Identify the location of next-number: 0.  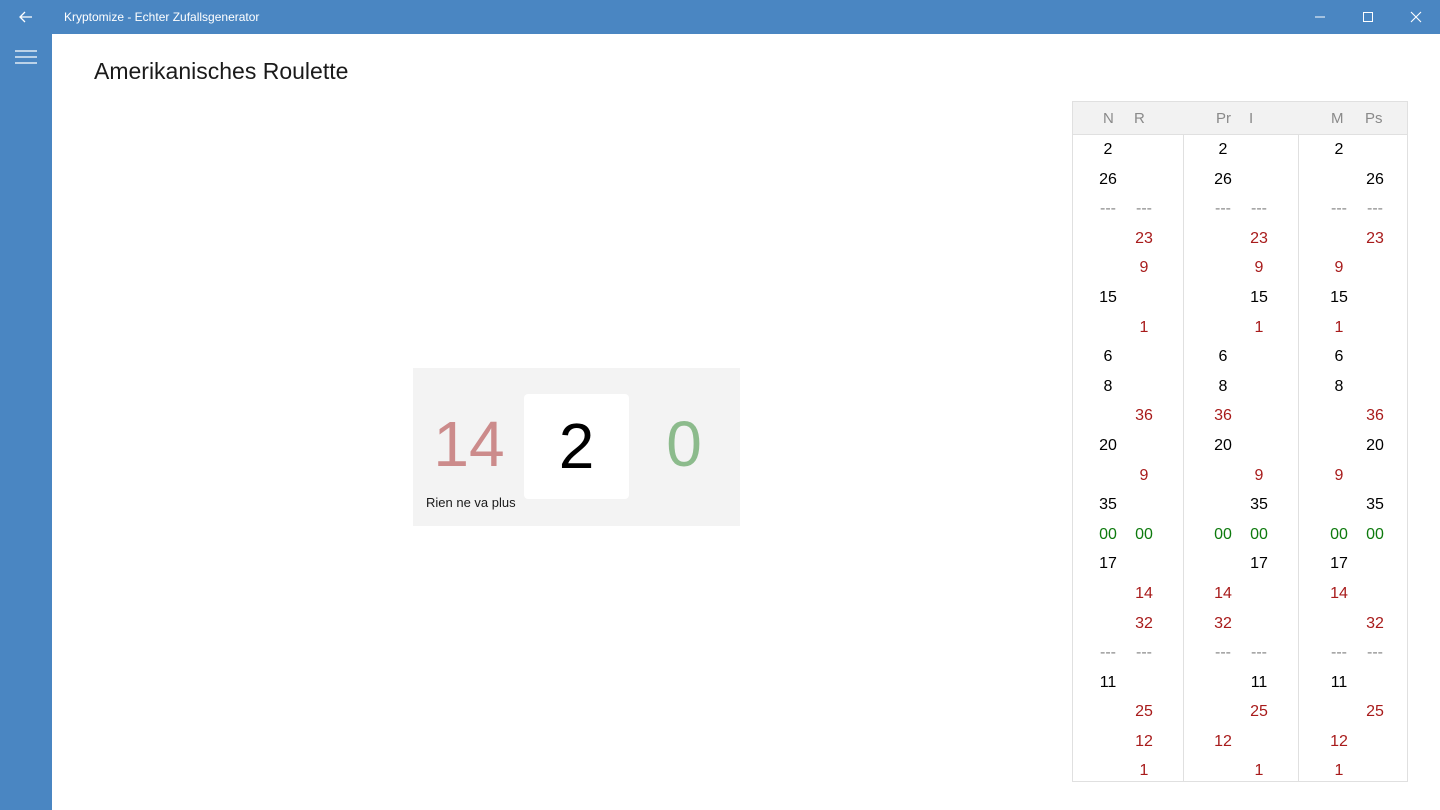
(684, 444).